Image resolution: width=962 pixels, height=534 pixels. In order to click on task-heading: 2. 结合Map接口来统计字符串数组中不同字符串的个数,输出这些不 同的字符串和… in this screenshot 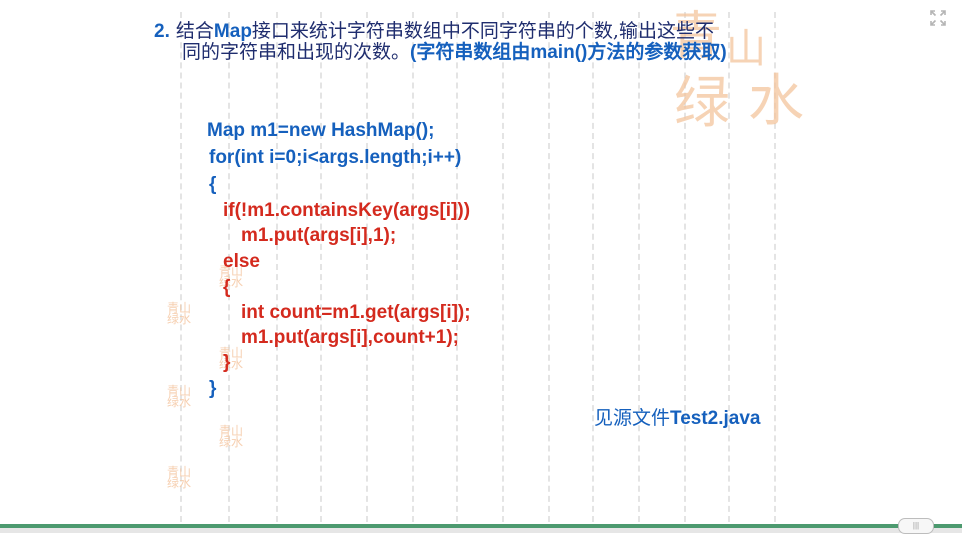, I will do `click(474, 42)`.